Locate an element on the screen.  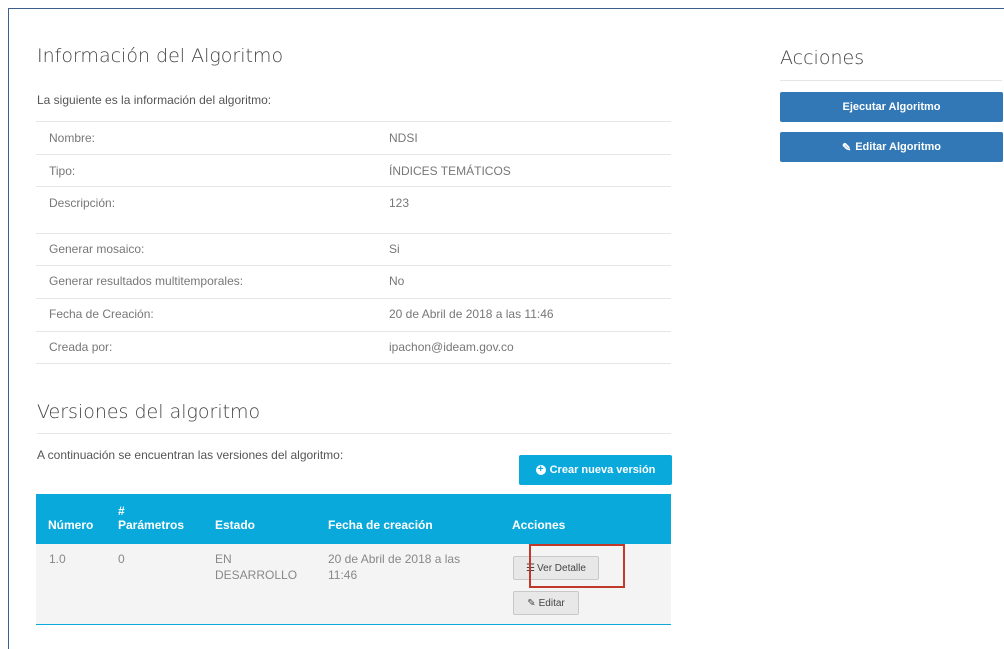
info-value: 123 is located at coordinates (399, 203).